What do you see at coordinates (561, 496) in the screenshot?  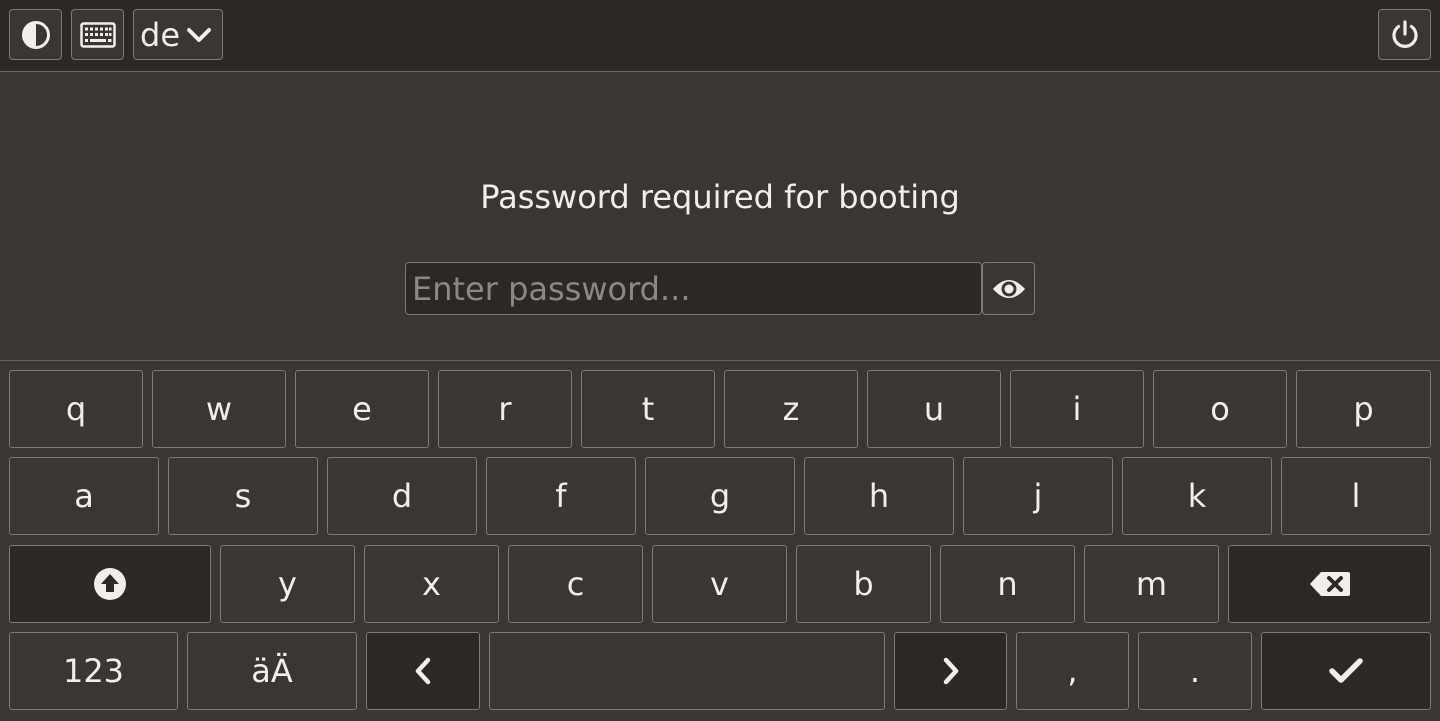 I see `key-f: f` at bounding box center [561, 496].